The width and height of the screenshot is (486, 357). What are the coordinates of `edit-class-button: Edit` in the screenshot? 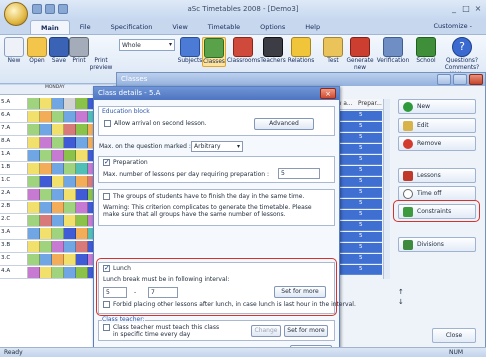 It's located at (437, 125).